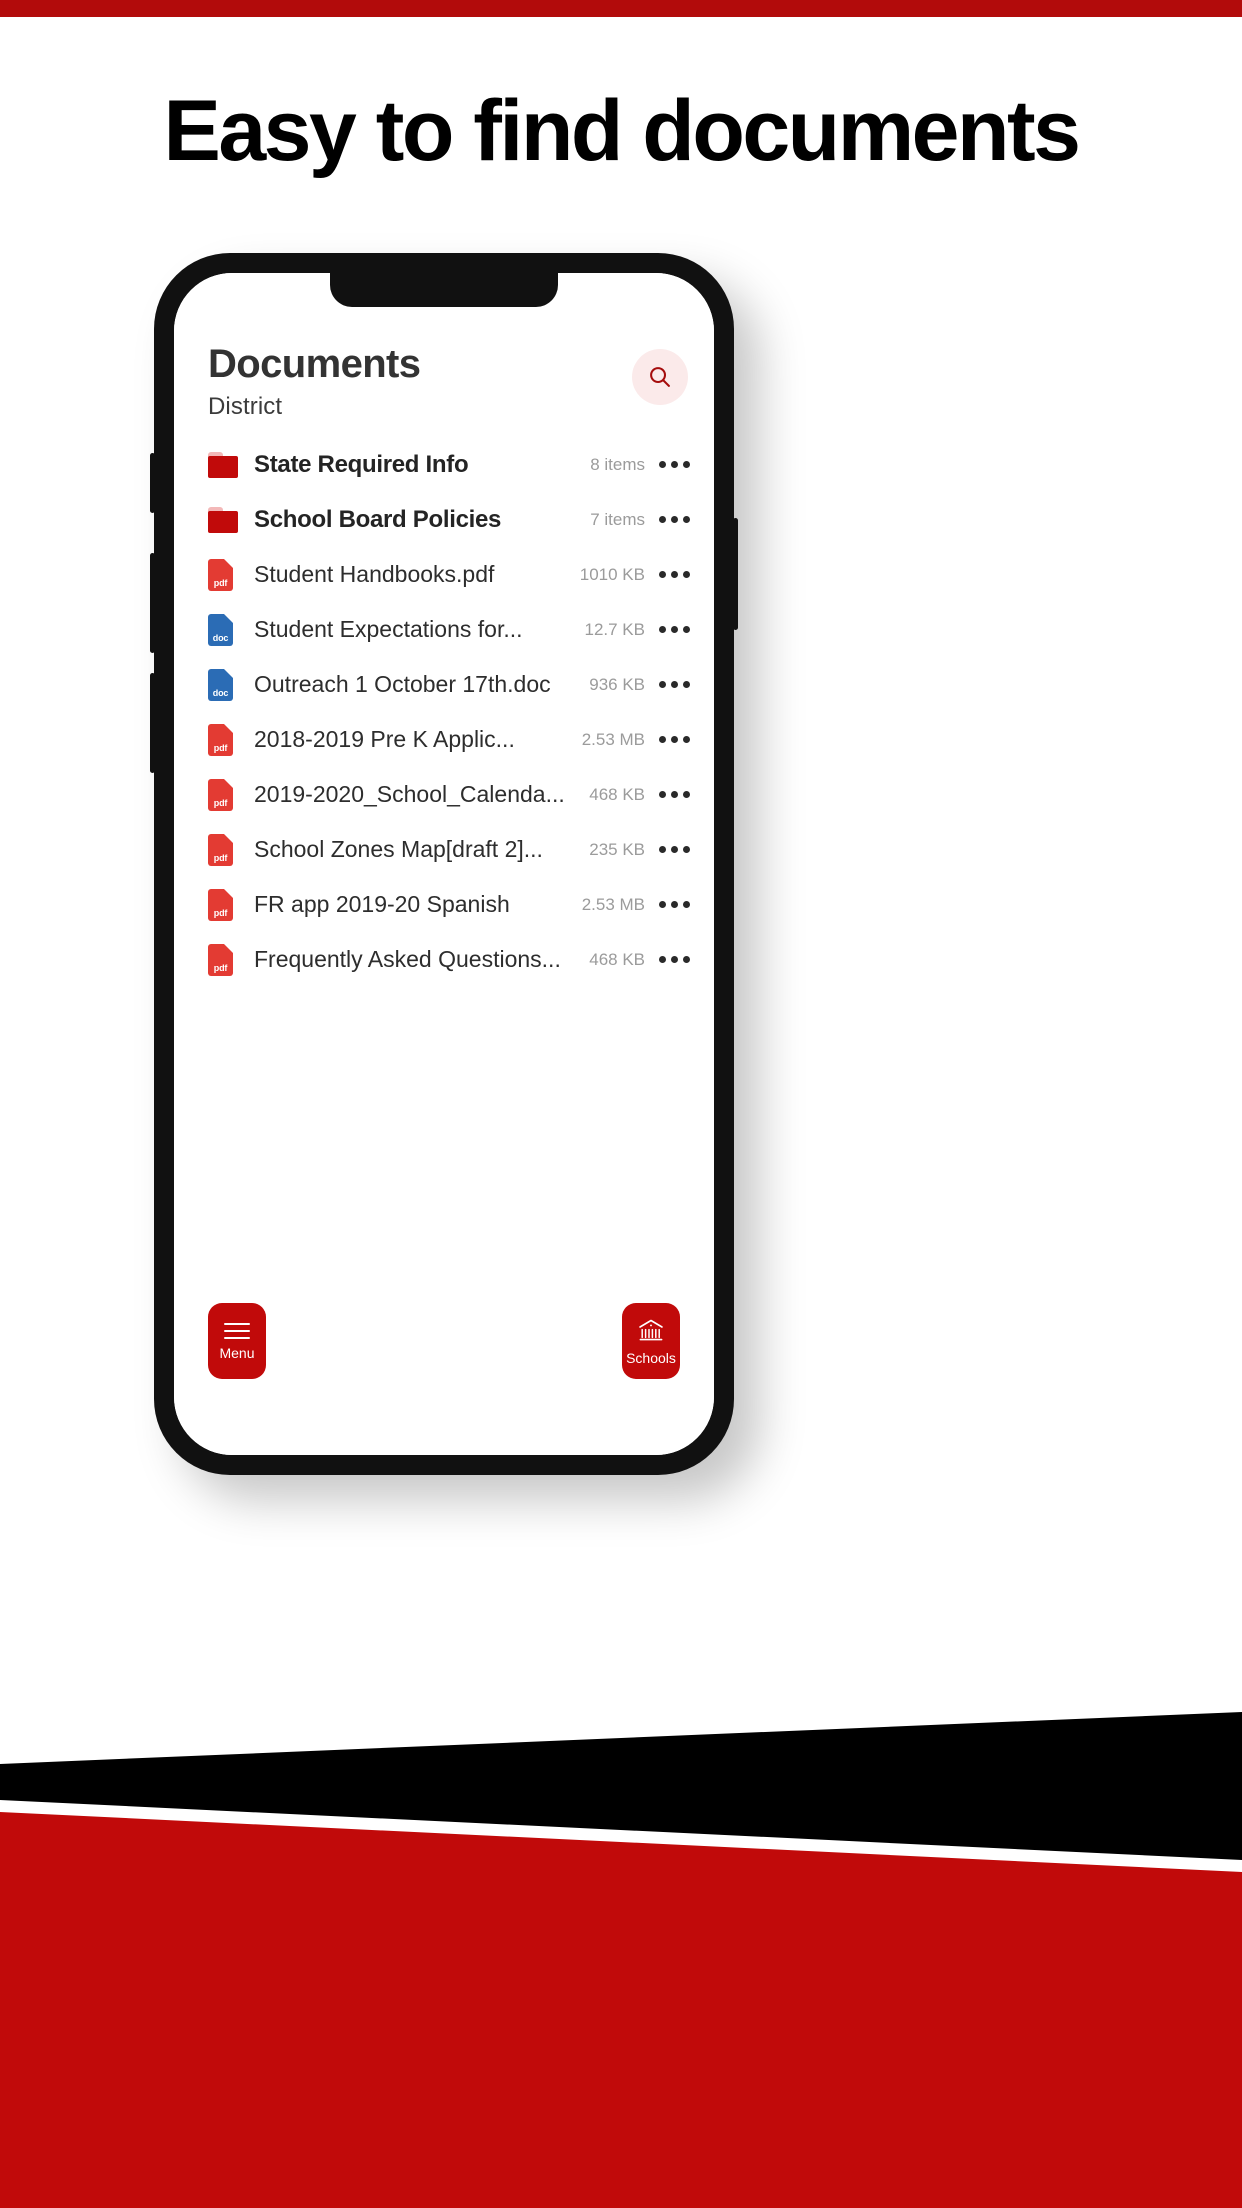 This screenshot has height=2208, width=1242. I want to click on phone-power-button, so click(735, 574).